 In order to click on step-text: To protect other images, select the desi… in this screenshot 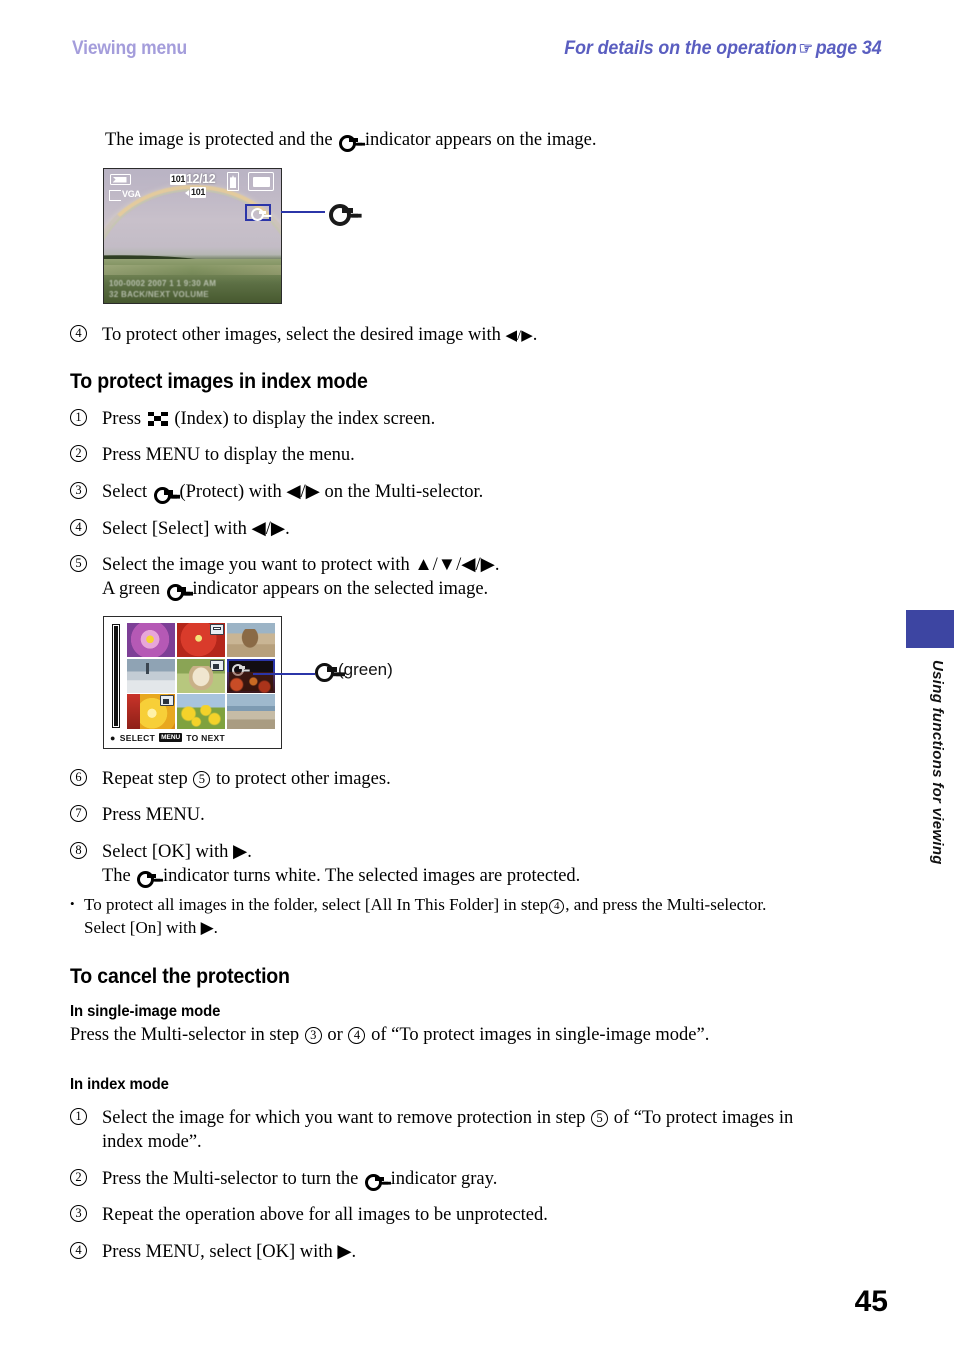, I will do `click(481, 336)`.